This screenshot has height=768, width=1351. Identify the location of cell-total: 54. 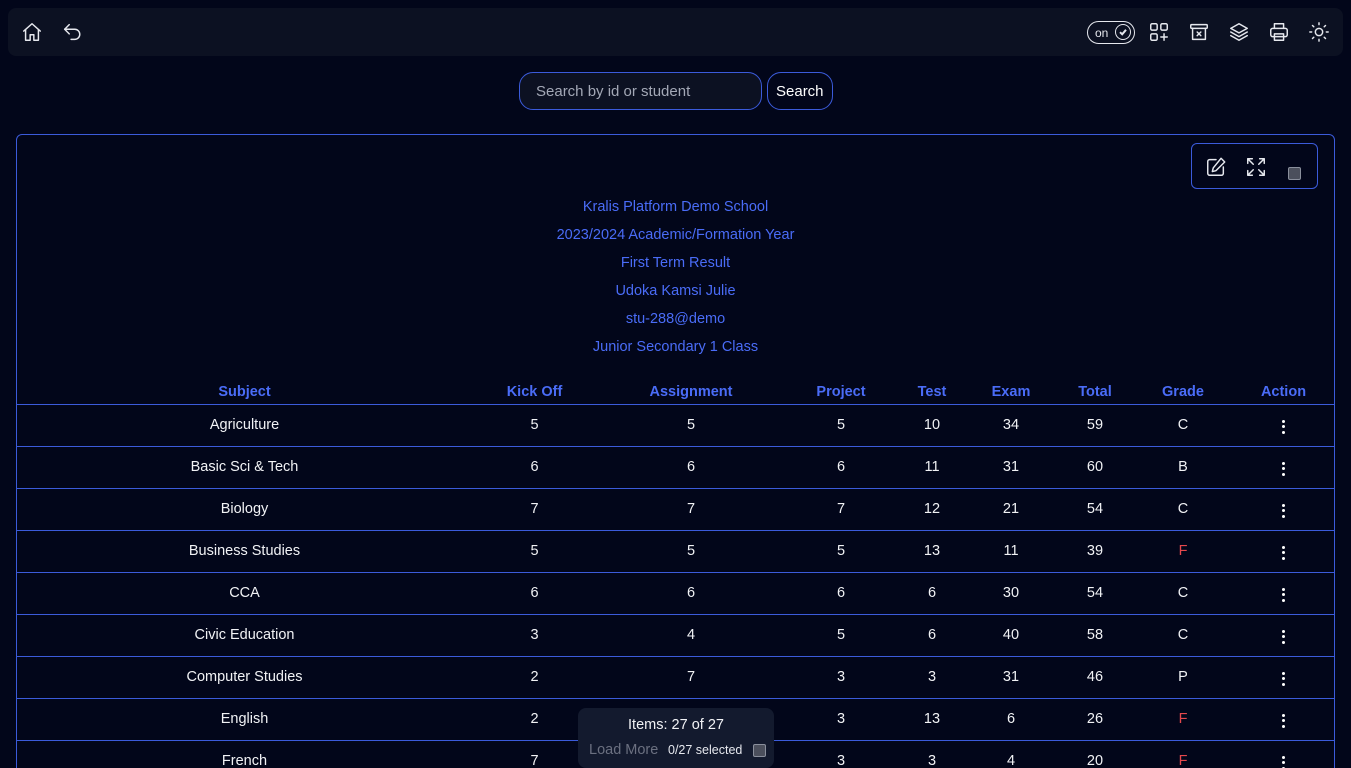
(1095, 509).